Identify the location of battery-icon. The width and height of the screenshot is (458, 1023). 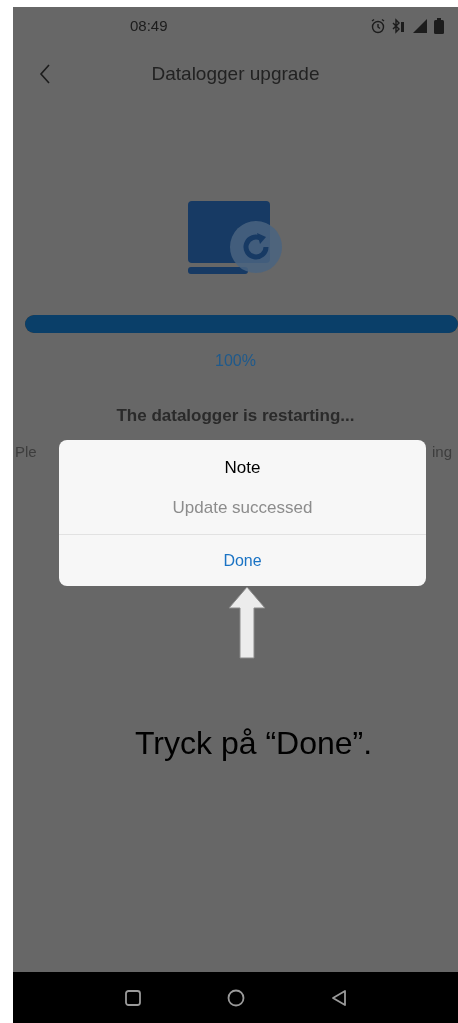
(439, 26).